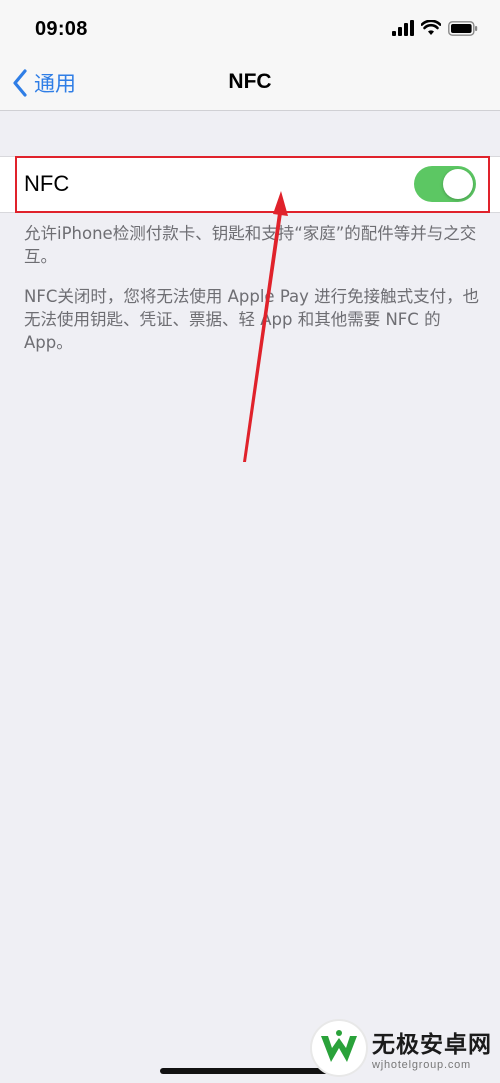 This screenshot has height=1083, width=500. I want to click on page-title: NFC, so click(250, 81).